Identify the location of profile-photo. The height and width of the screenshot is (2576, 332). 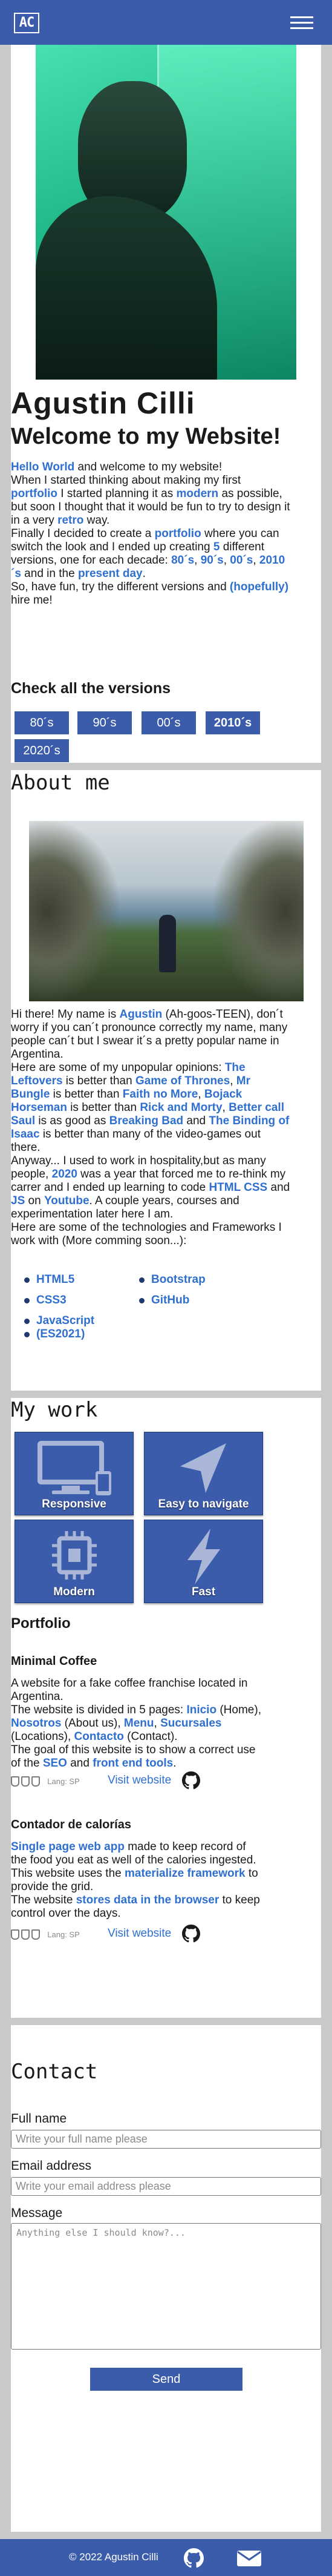
(166, 212).